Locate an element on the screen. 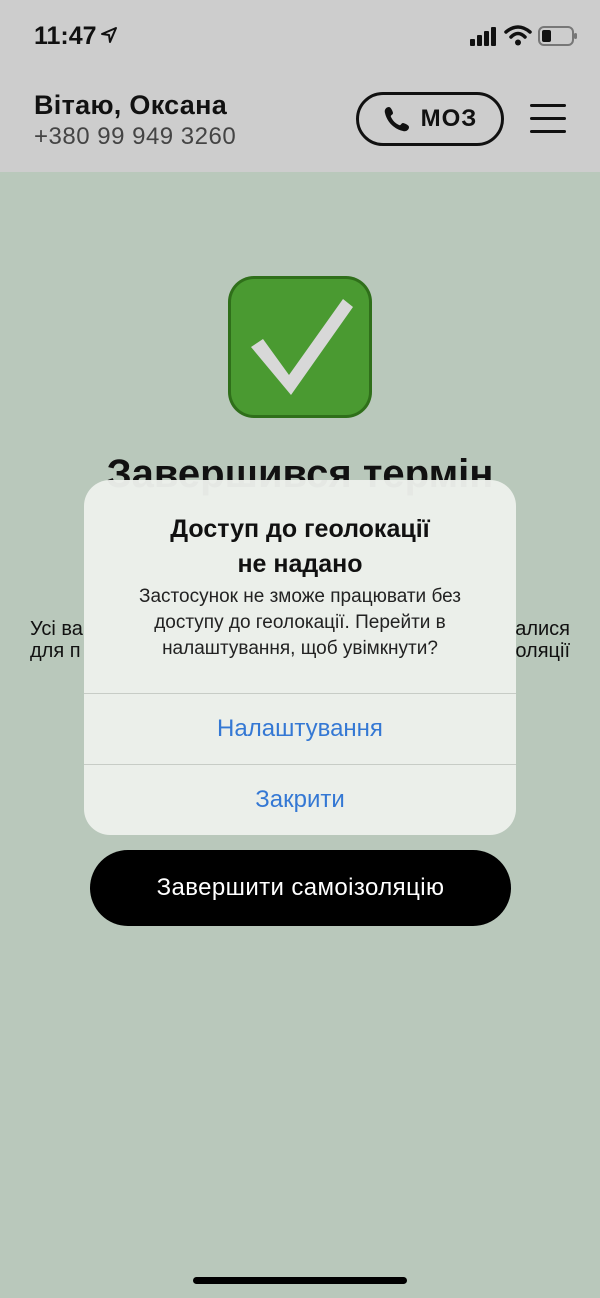  description-text-left: Усі ва для п is located at coordinates (56, 640).